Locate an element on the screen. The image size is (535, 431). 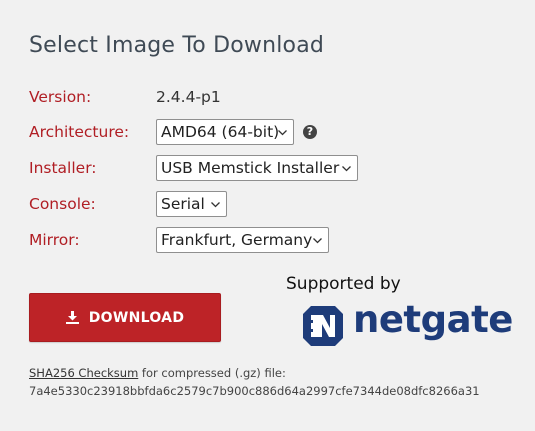
mirror-select-value: Frankfurt, Germany is located at coordinates (237, 240).